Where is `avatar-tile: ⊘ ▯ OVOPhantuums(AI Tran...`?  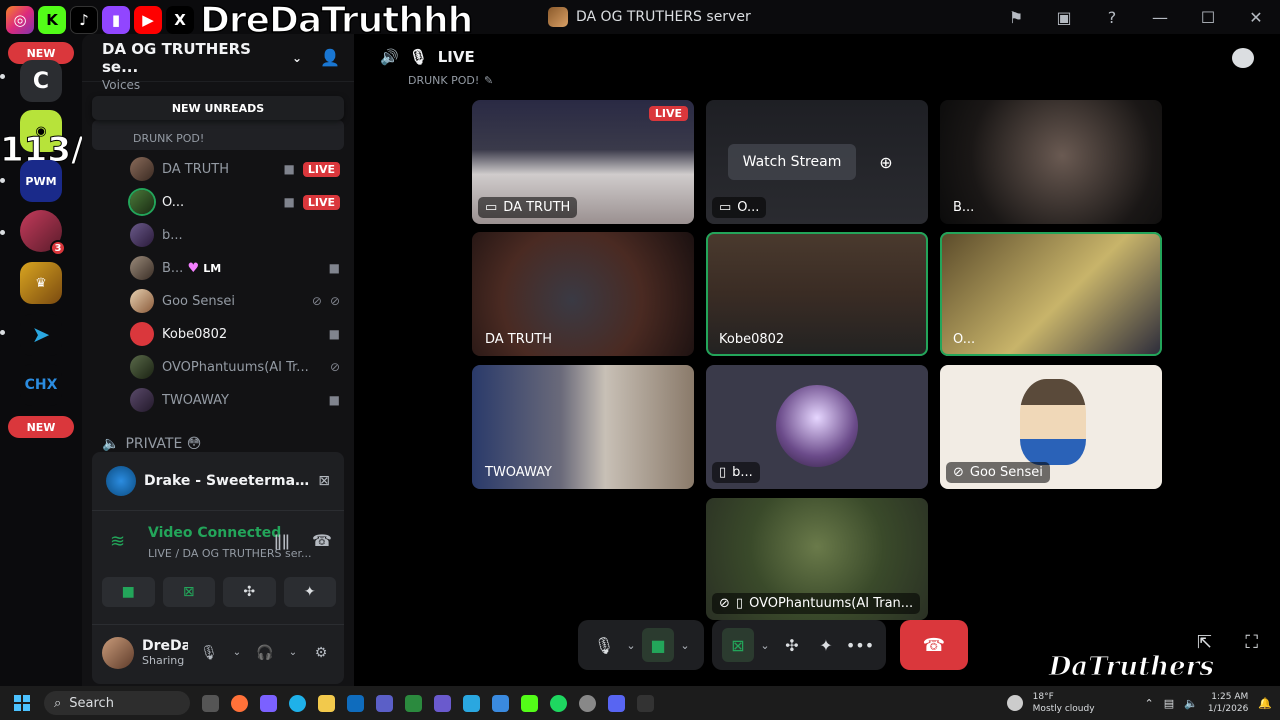 avatar-tile: ⊘ ▯ OVOPhantuums(AI Tran... is located at coordinates (817, 559).